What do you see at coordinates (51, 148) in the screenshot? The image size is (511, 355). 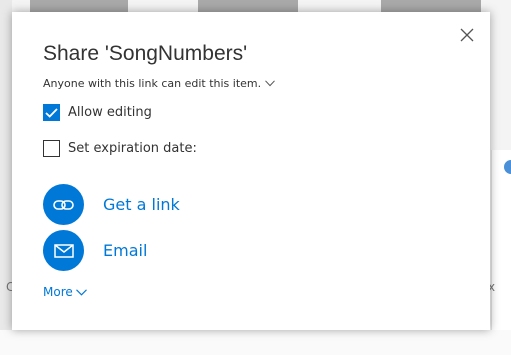 I see `expiration-checkbox` at bounding box center [51, 148].